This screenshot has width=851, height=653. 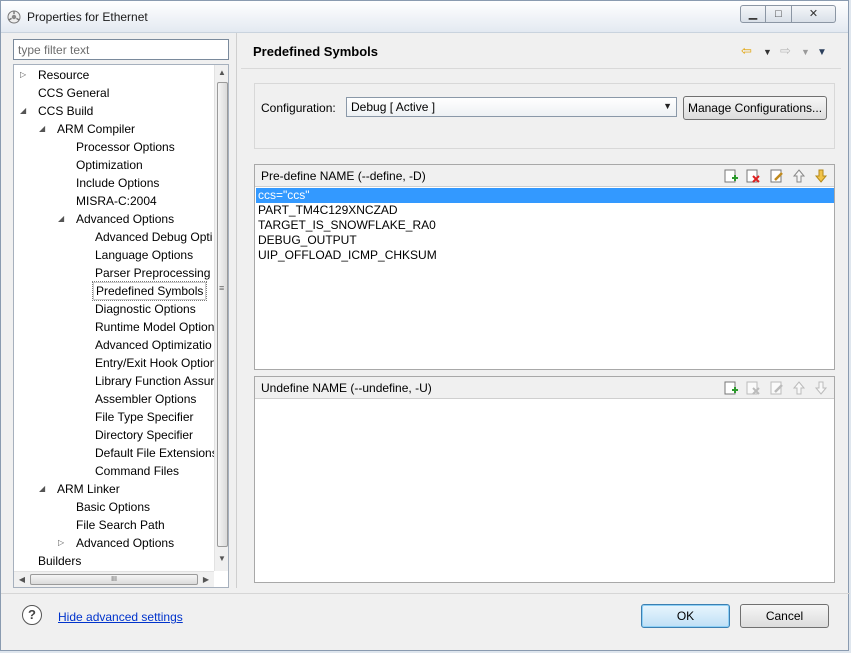 I want to click on tree-item-label: Diagnostic Options, so click(x=145, y=309).